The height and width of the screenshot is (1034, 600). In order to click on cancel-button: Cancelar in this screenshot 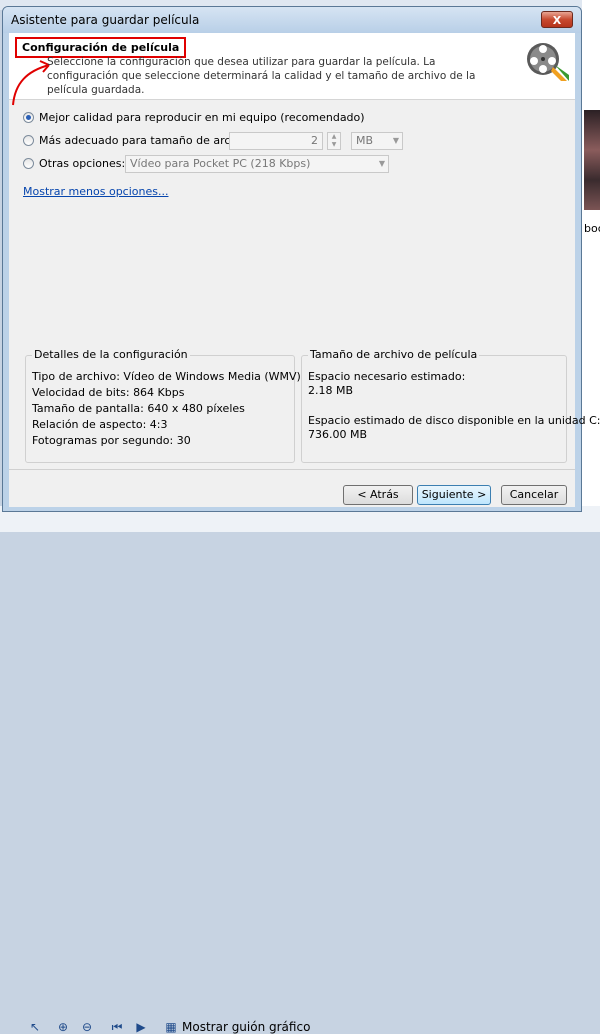, I will do `click(534, 495)`.